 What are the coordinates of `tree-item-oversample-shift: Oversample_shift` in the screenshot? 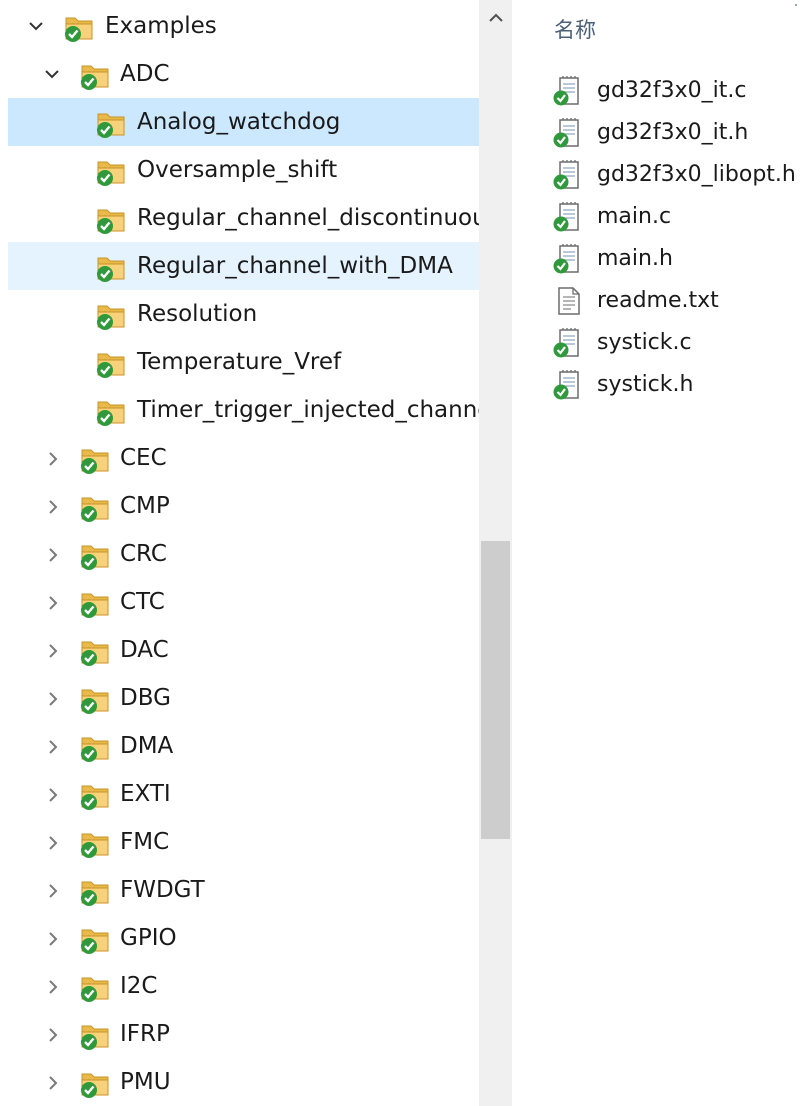 It's located at (243, 170).